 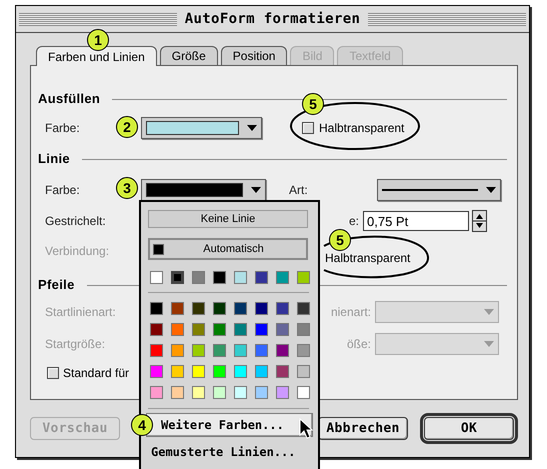 I want to click on automatic-button: Automatisch, so click(x=228, y=249).